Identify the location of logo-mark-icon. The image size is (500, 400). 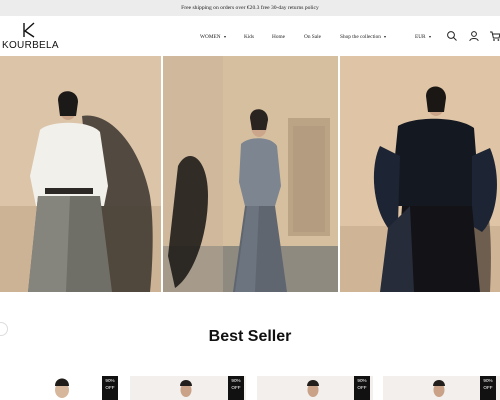
(29, 30).